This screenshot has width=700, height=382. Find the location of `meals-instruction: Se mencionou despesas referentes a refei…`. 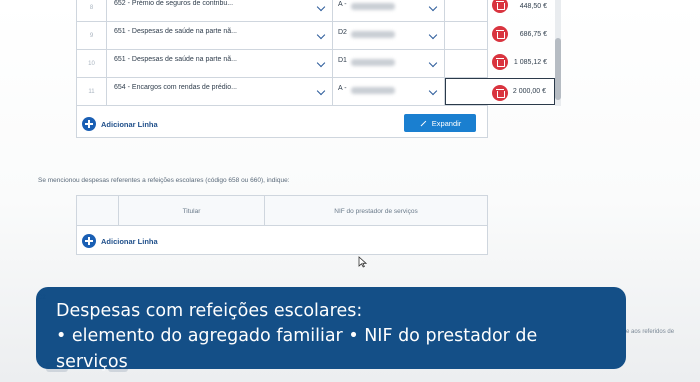

meals-instruction: Se mencionou despesas referentes a refei… is located at coordinates (164, 180).